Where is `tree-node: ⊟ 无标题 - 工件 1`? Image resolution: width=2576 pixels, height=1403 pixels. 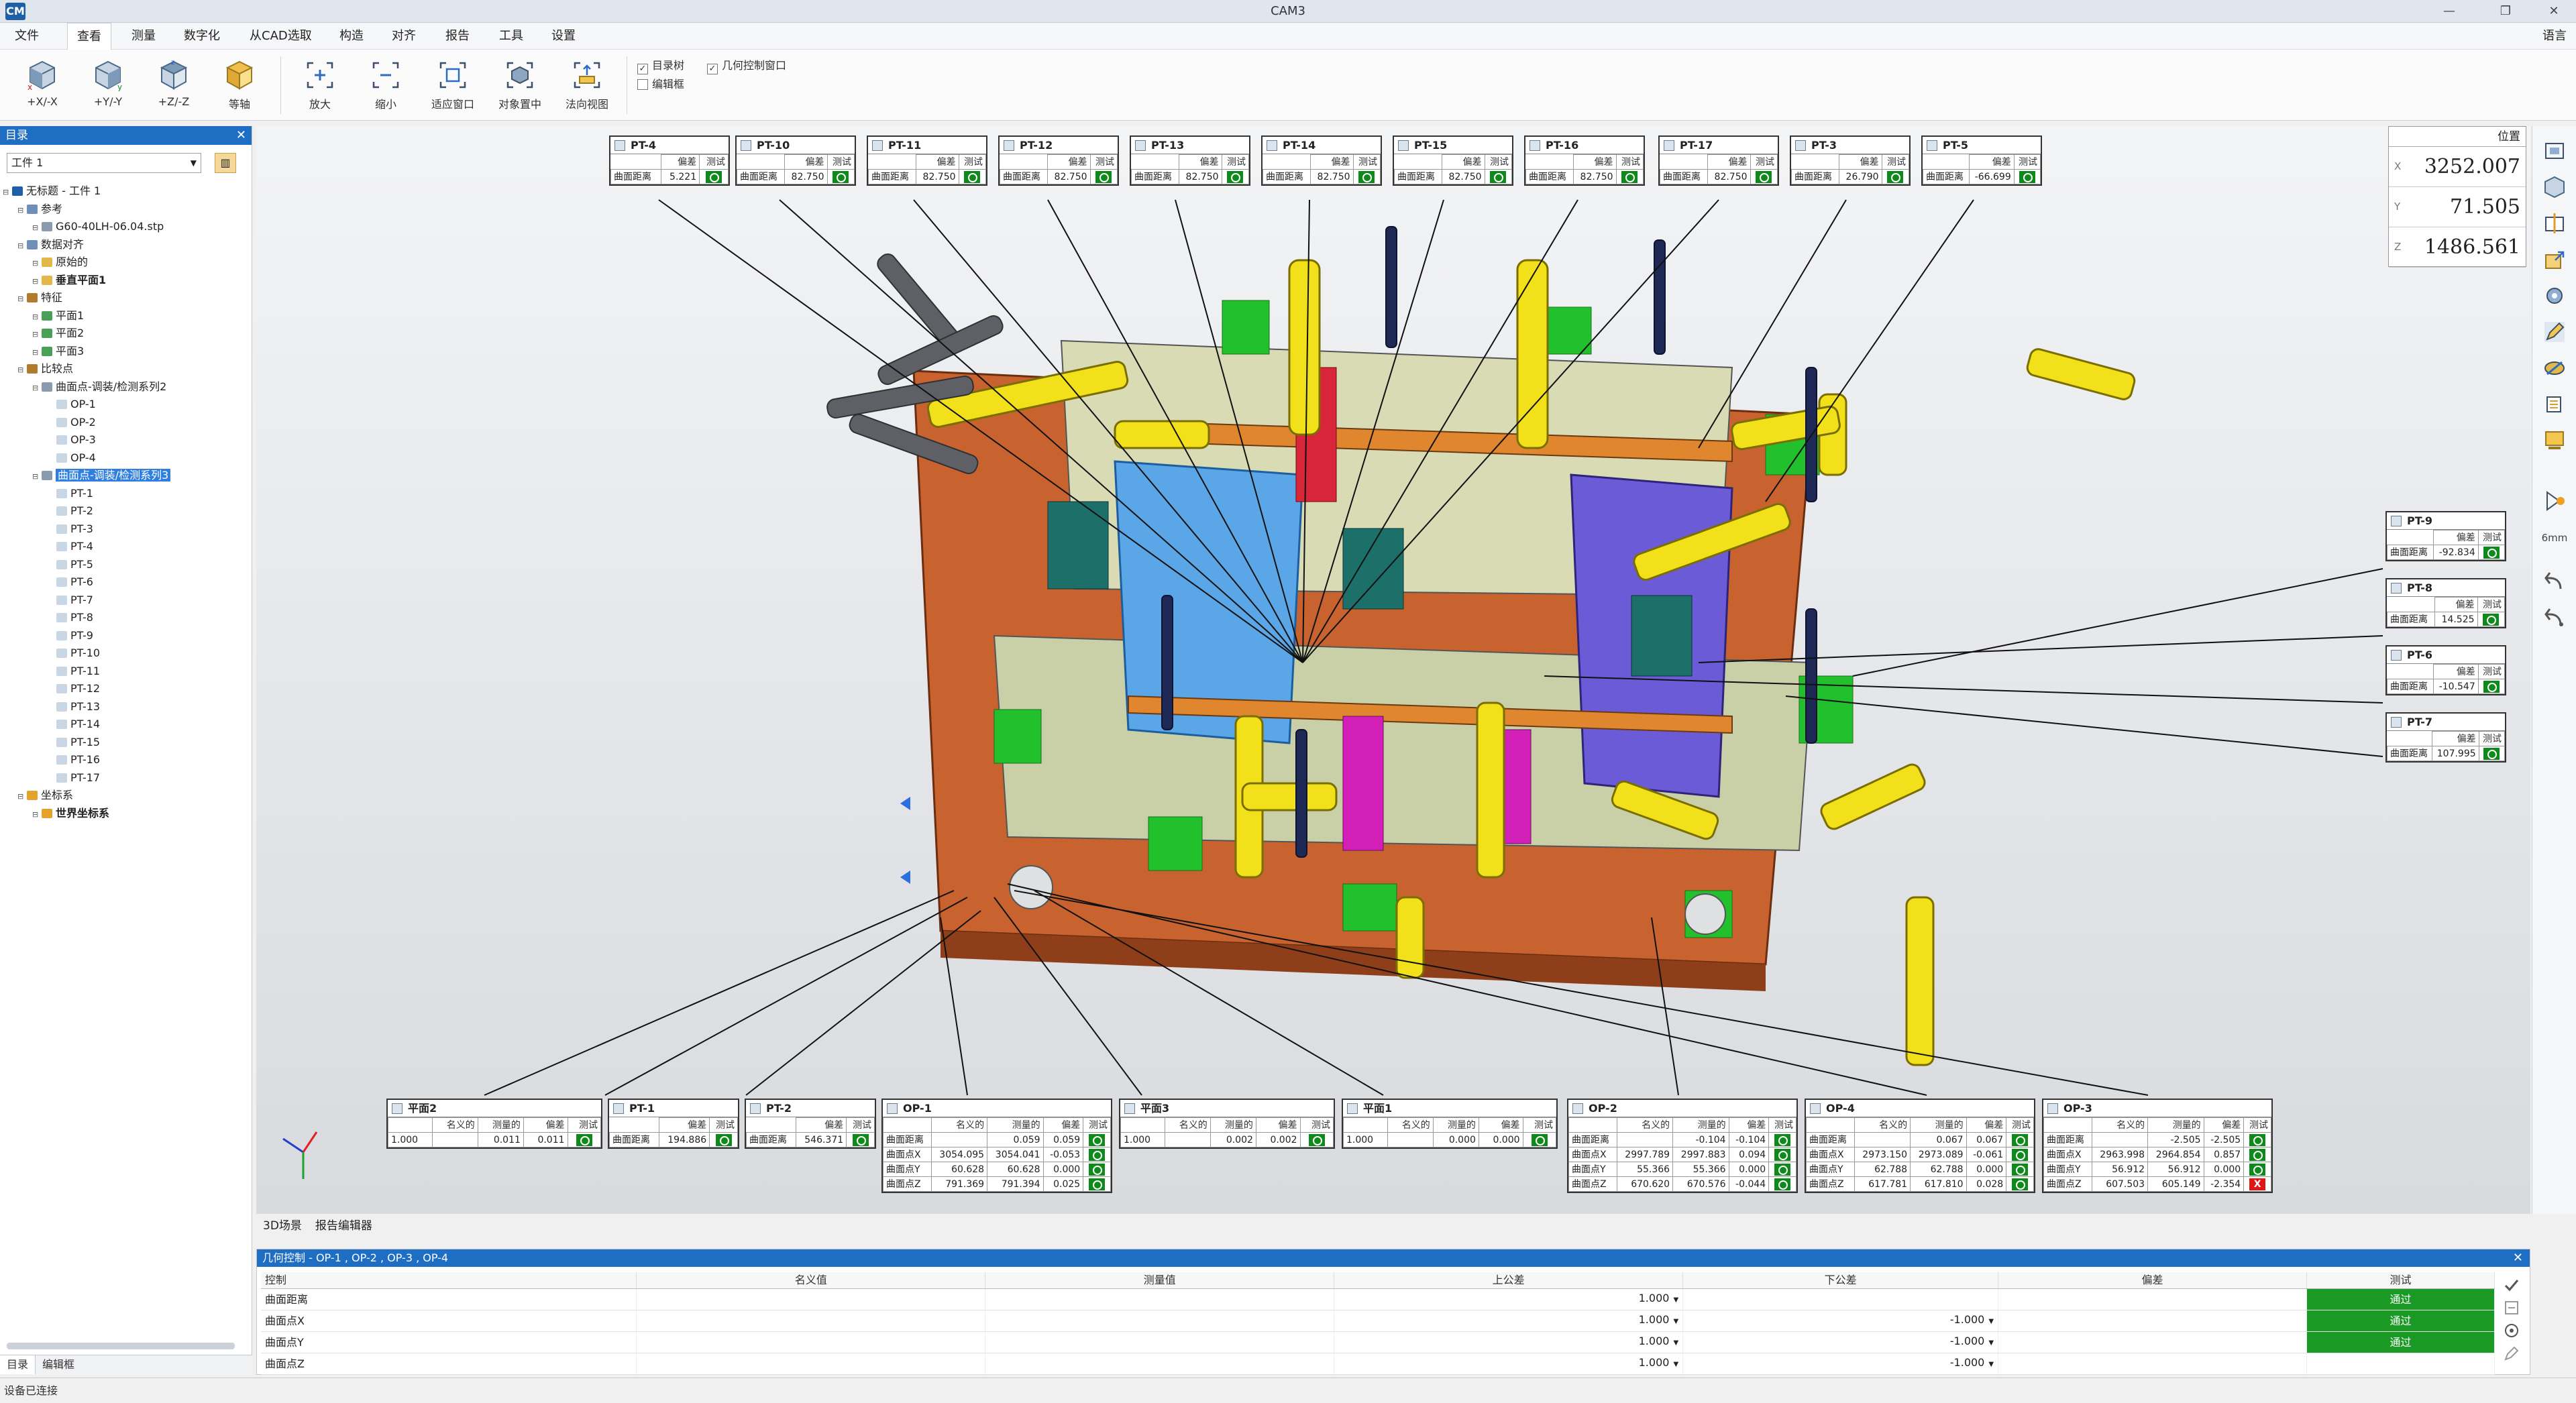 tree-node: ⊟ 无标题 - 工件 1 is located at coordinates (126, 191).